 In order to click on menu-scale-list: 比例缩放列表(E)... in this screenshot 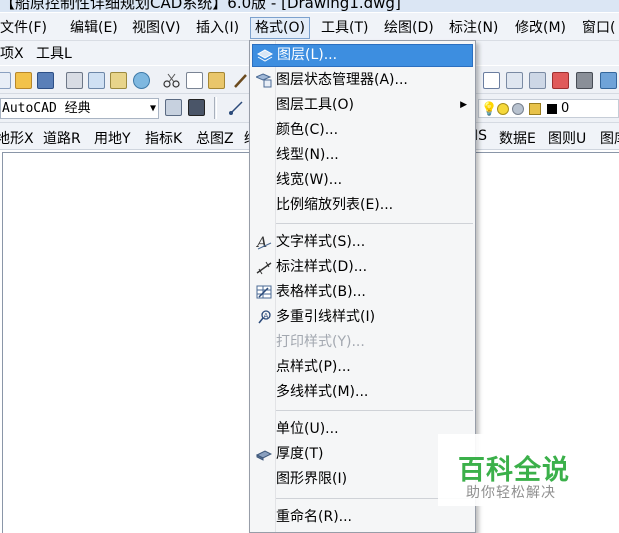, I will do `click(362, 205)`.